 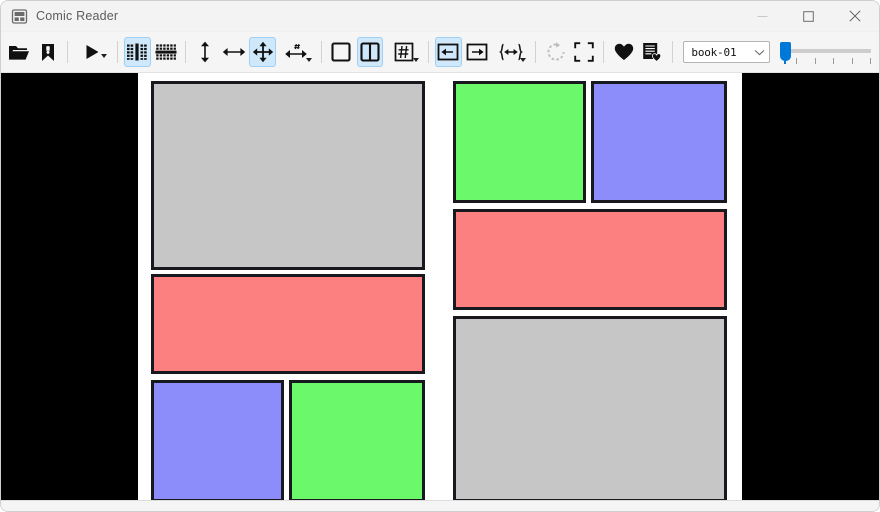 What do you see at coordinates (262, 52) in the screenshot?
I see `fit-page-button` at bounding box center [262, 52].